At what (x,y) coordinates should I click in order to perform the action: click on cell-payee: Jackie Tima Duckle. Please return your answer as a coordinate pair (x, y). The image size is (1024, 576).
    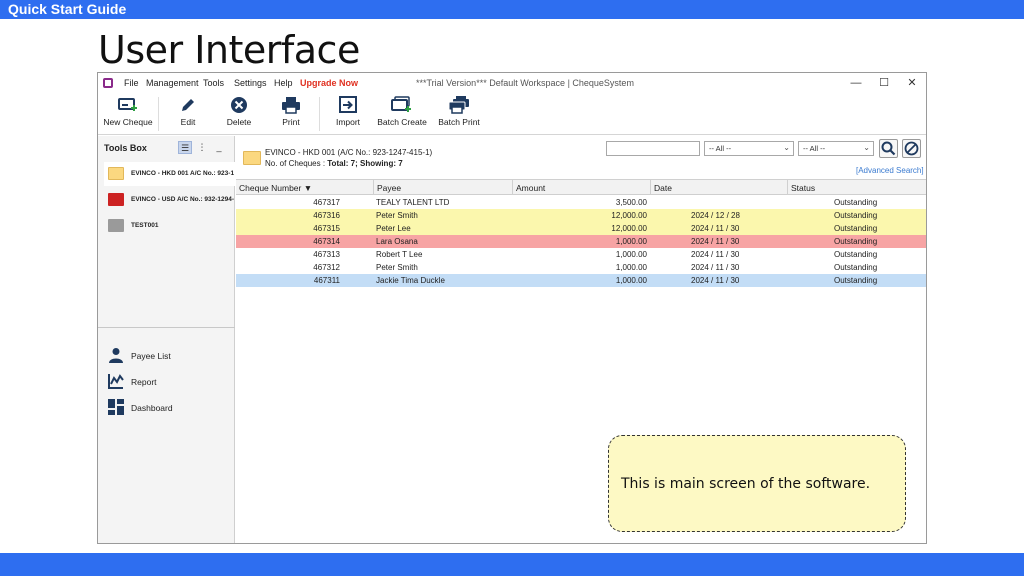
    Looking at the image, I should click on (410, 280).